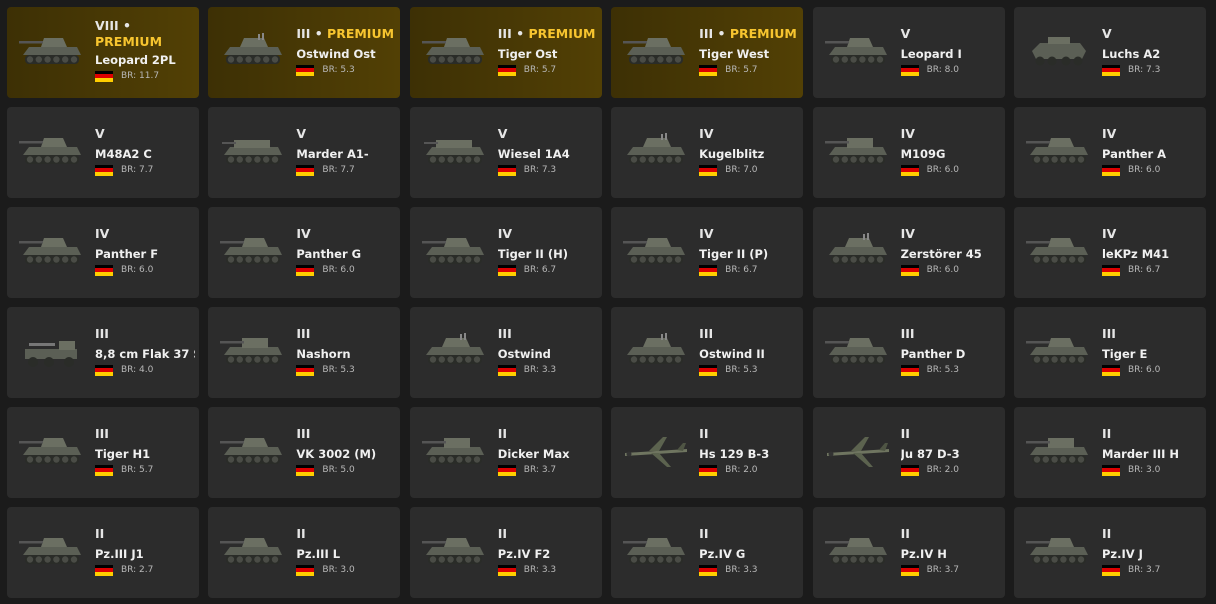 This screenshot has height=604, width=1216. Describe the element at coordinates (103, 352) in the screenshot. I see `vehicle-card: III 8,8 cm Flak 37 Sfl. BR: 4.0` at that location.